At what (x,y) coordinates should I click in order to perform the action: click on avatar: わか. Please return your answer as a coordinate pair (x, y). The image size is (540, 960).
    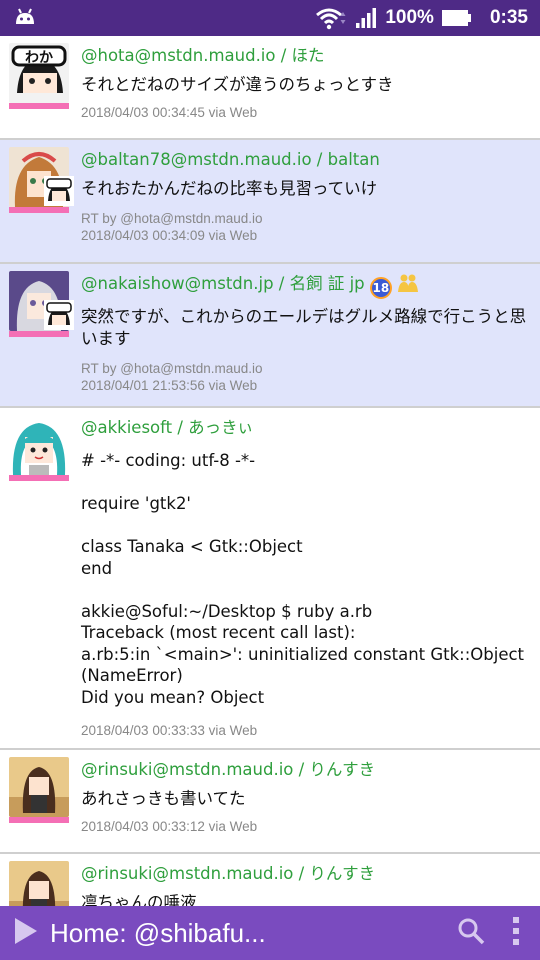
    Looking at the image, I should click on (39, 73).